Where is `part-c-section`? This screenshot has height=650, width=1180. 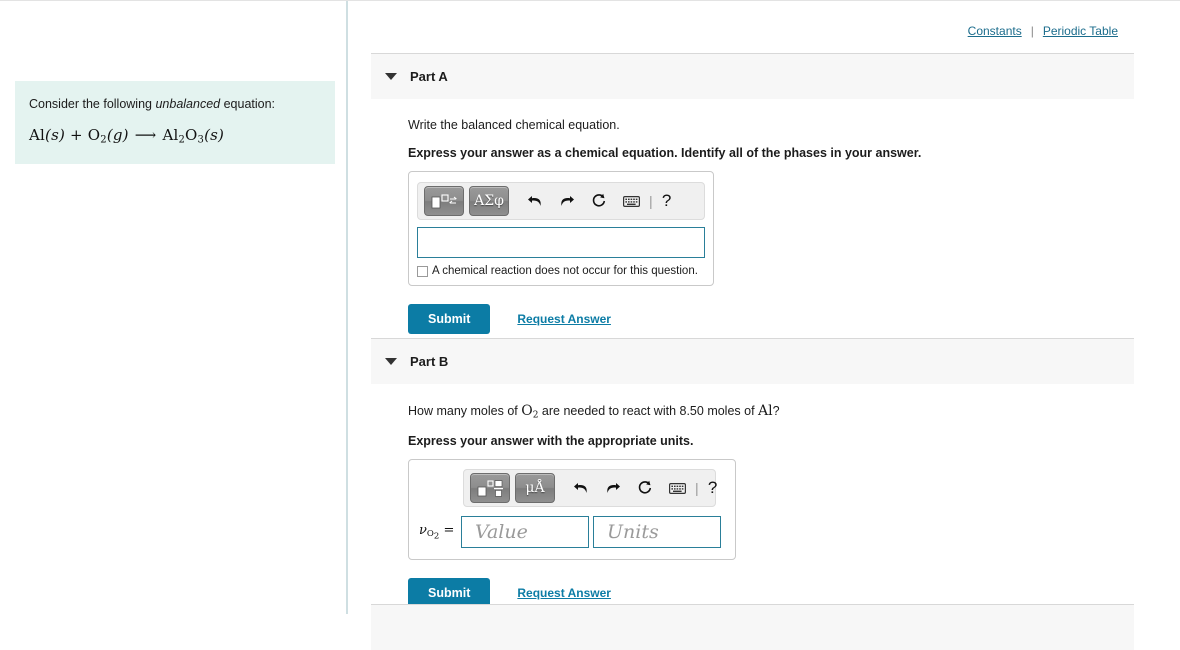 part-c-section is located at coordinates (764, 627).